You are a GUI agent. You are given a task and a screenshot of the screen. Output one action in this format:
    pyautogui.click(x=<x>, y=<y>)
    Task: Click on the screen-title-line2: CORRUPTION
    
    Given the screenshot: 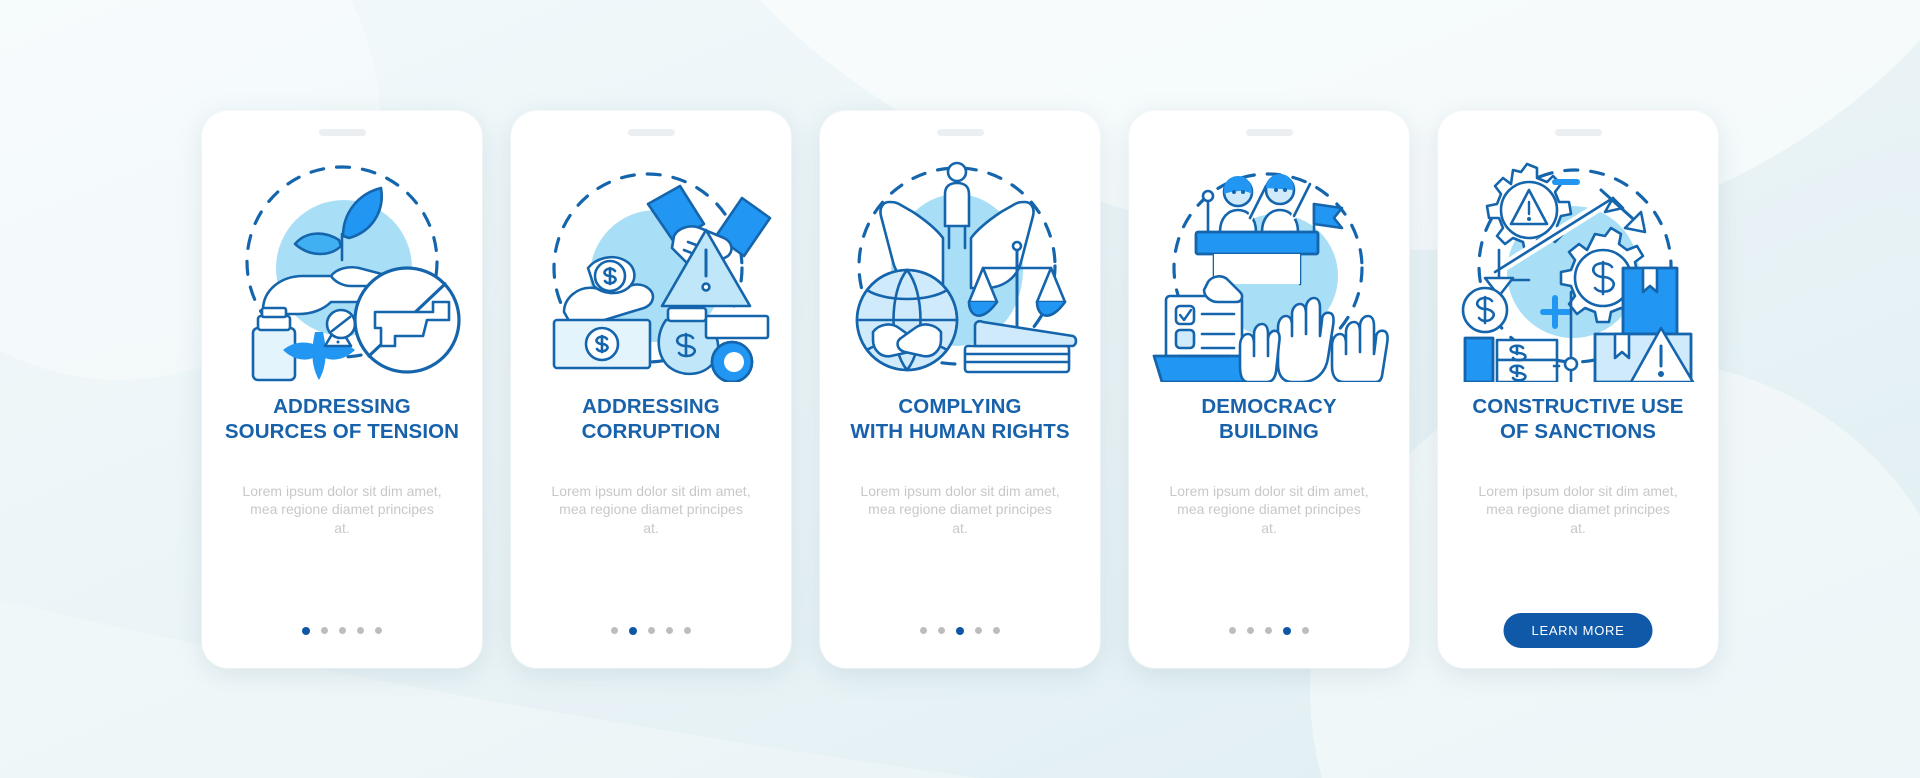 What is the action you would take?
    pyautogui.click(x=651, y=431)
    